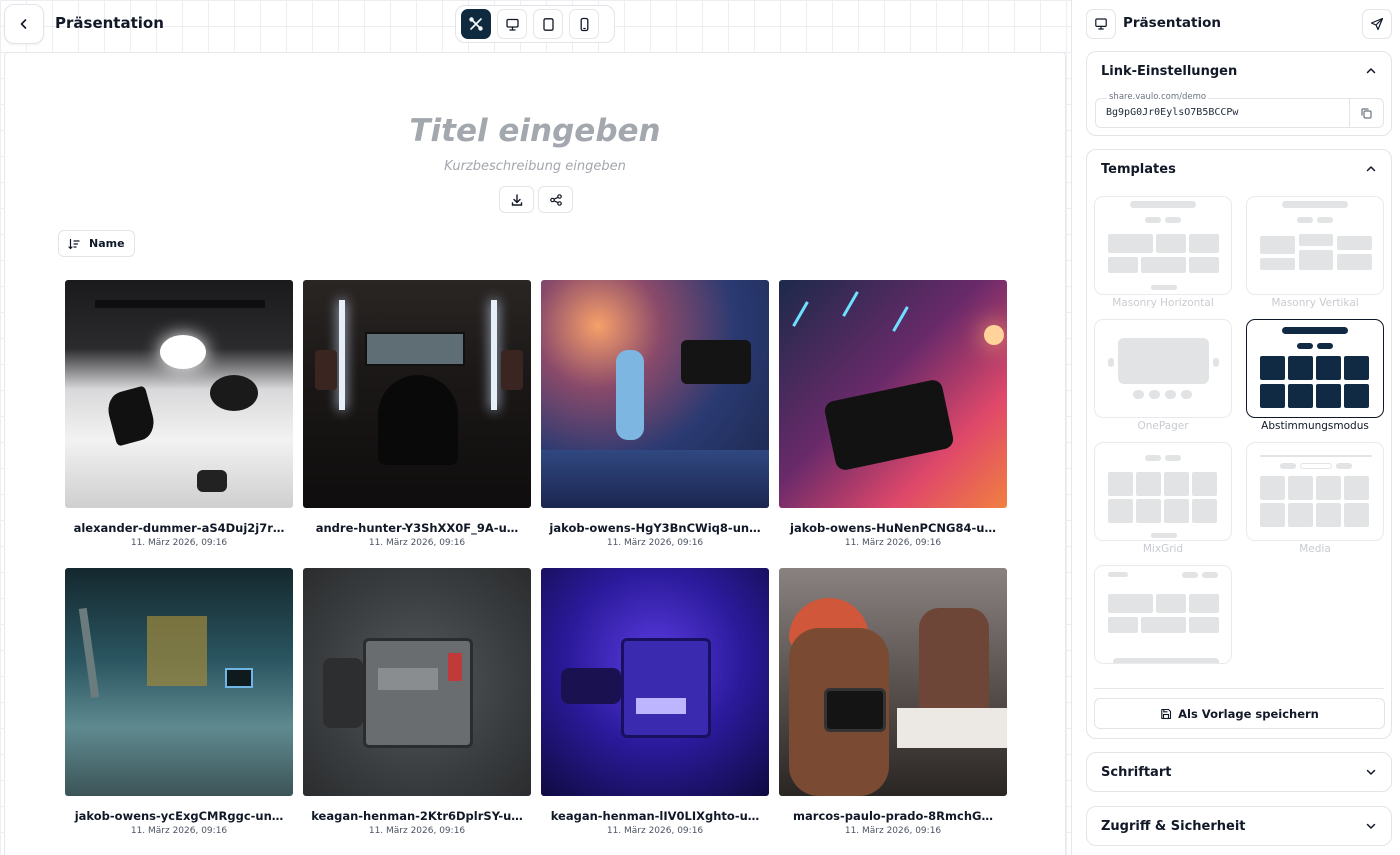 The image size is (1400, 855). Describe the element at coordinates (1169, 71) in the screenshot. I see `link-settings-title: Link-Einstellungen` at that location.